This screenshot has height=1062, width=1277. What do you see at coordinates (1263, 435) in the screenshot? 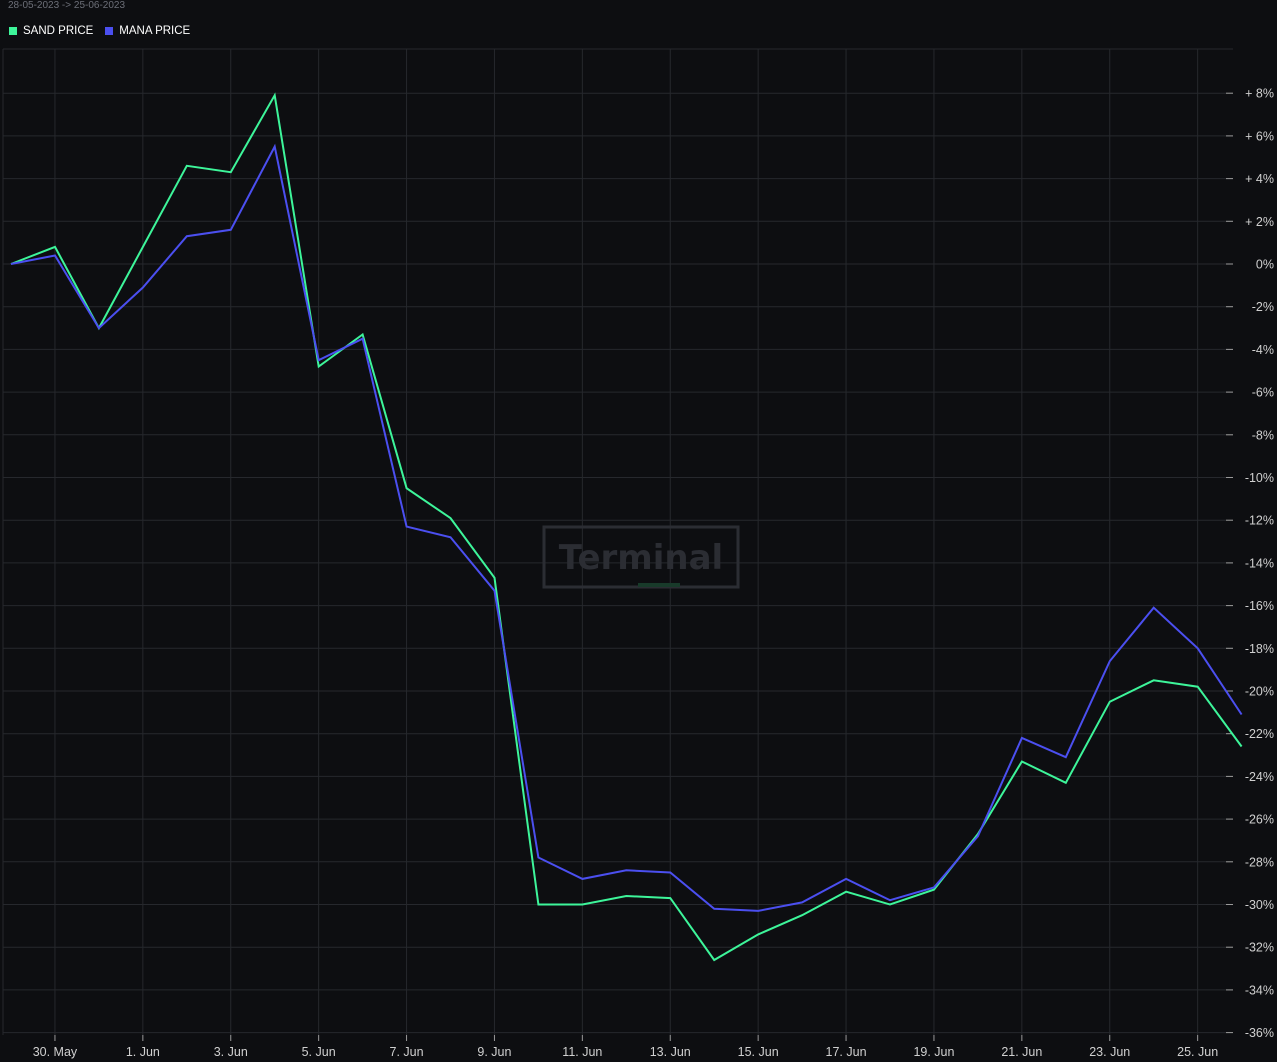
I see `y-tick-label: -8%` at bounding box center [1263, 435].